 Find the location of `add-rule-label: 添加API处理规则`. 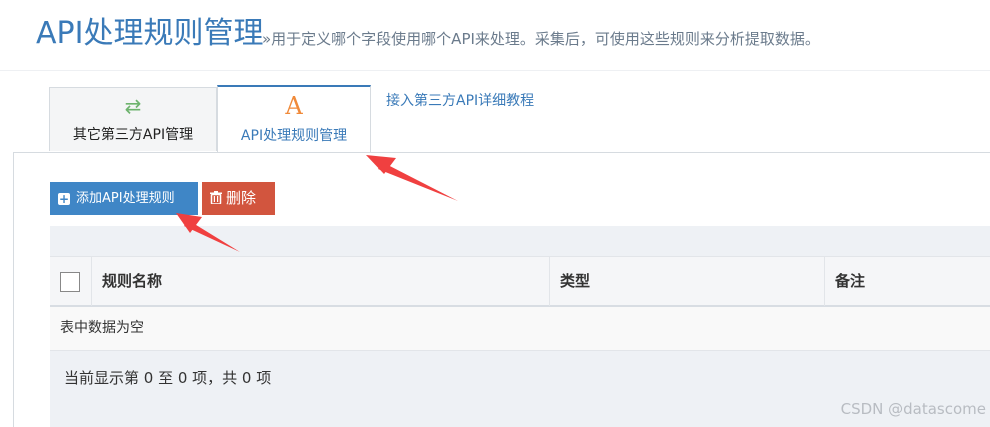

add-rule-label: 添加API处理规则 is located at coordinates (125, 198).